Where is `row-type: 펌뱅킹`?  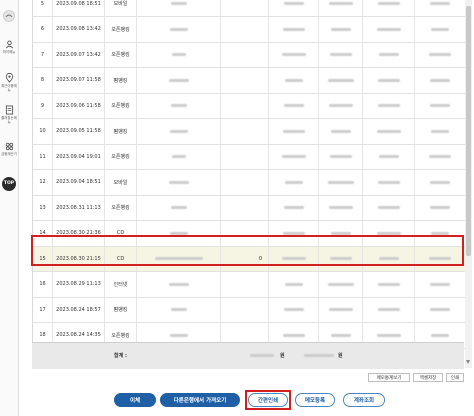 row-type: 펌뱅킹 is located at coordinates (121, 131).